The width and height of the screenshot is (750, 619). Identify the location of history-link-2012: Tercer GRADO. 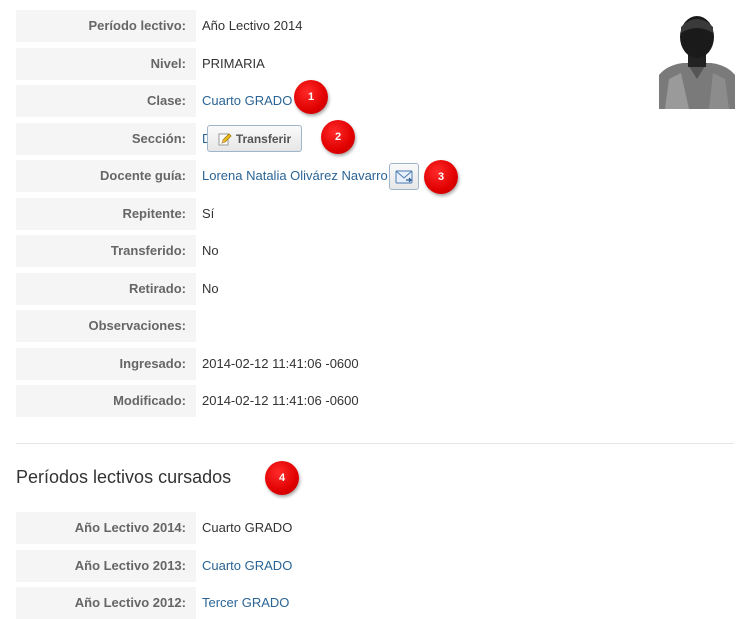
(245, 603).